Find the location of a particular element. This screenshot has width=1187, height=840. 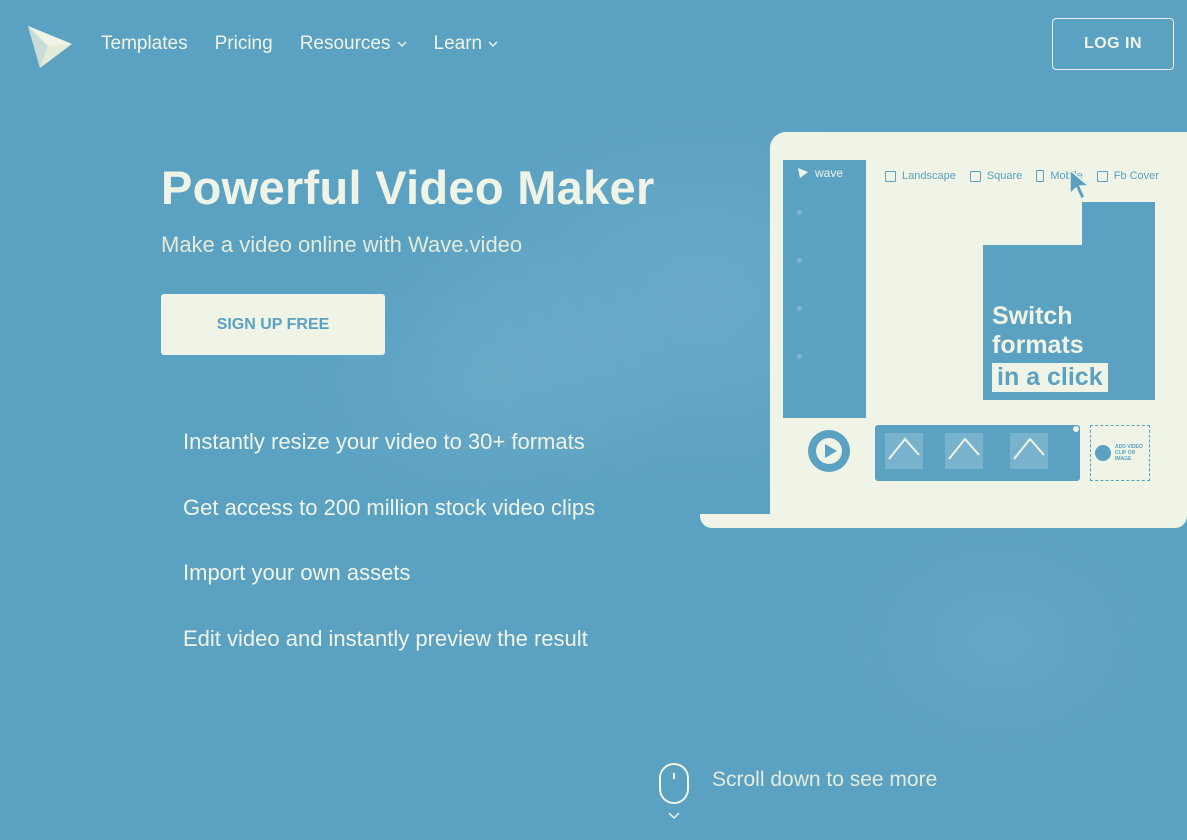

nav-templates: Templates is located at coordinates (144, 44).